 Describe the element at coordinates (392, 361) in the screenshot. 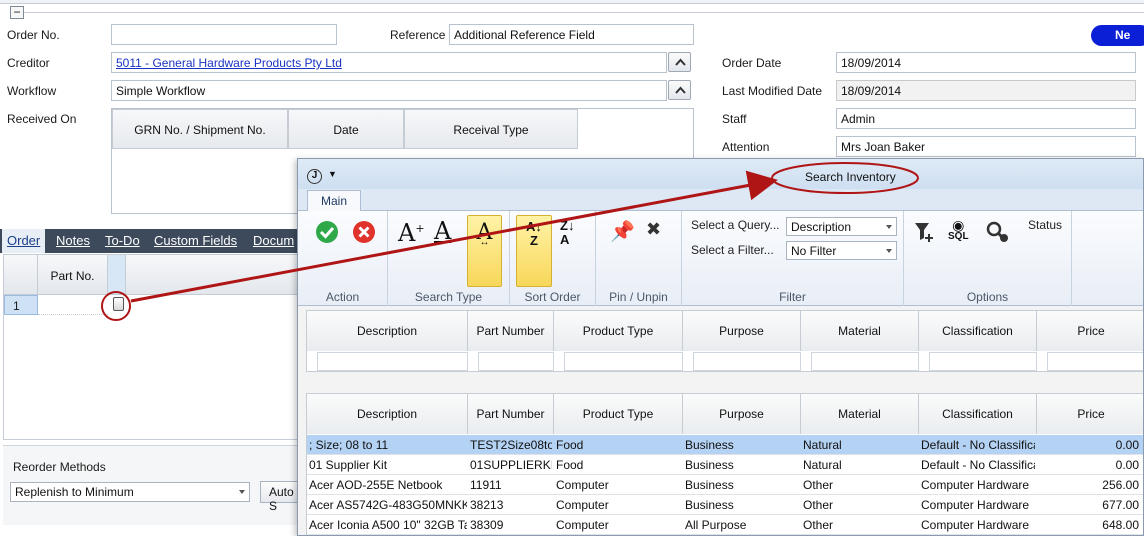

I see `filter-input-description` at that location.